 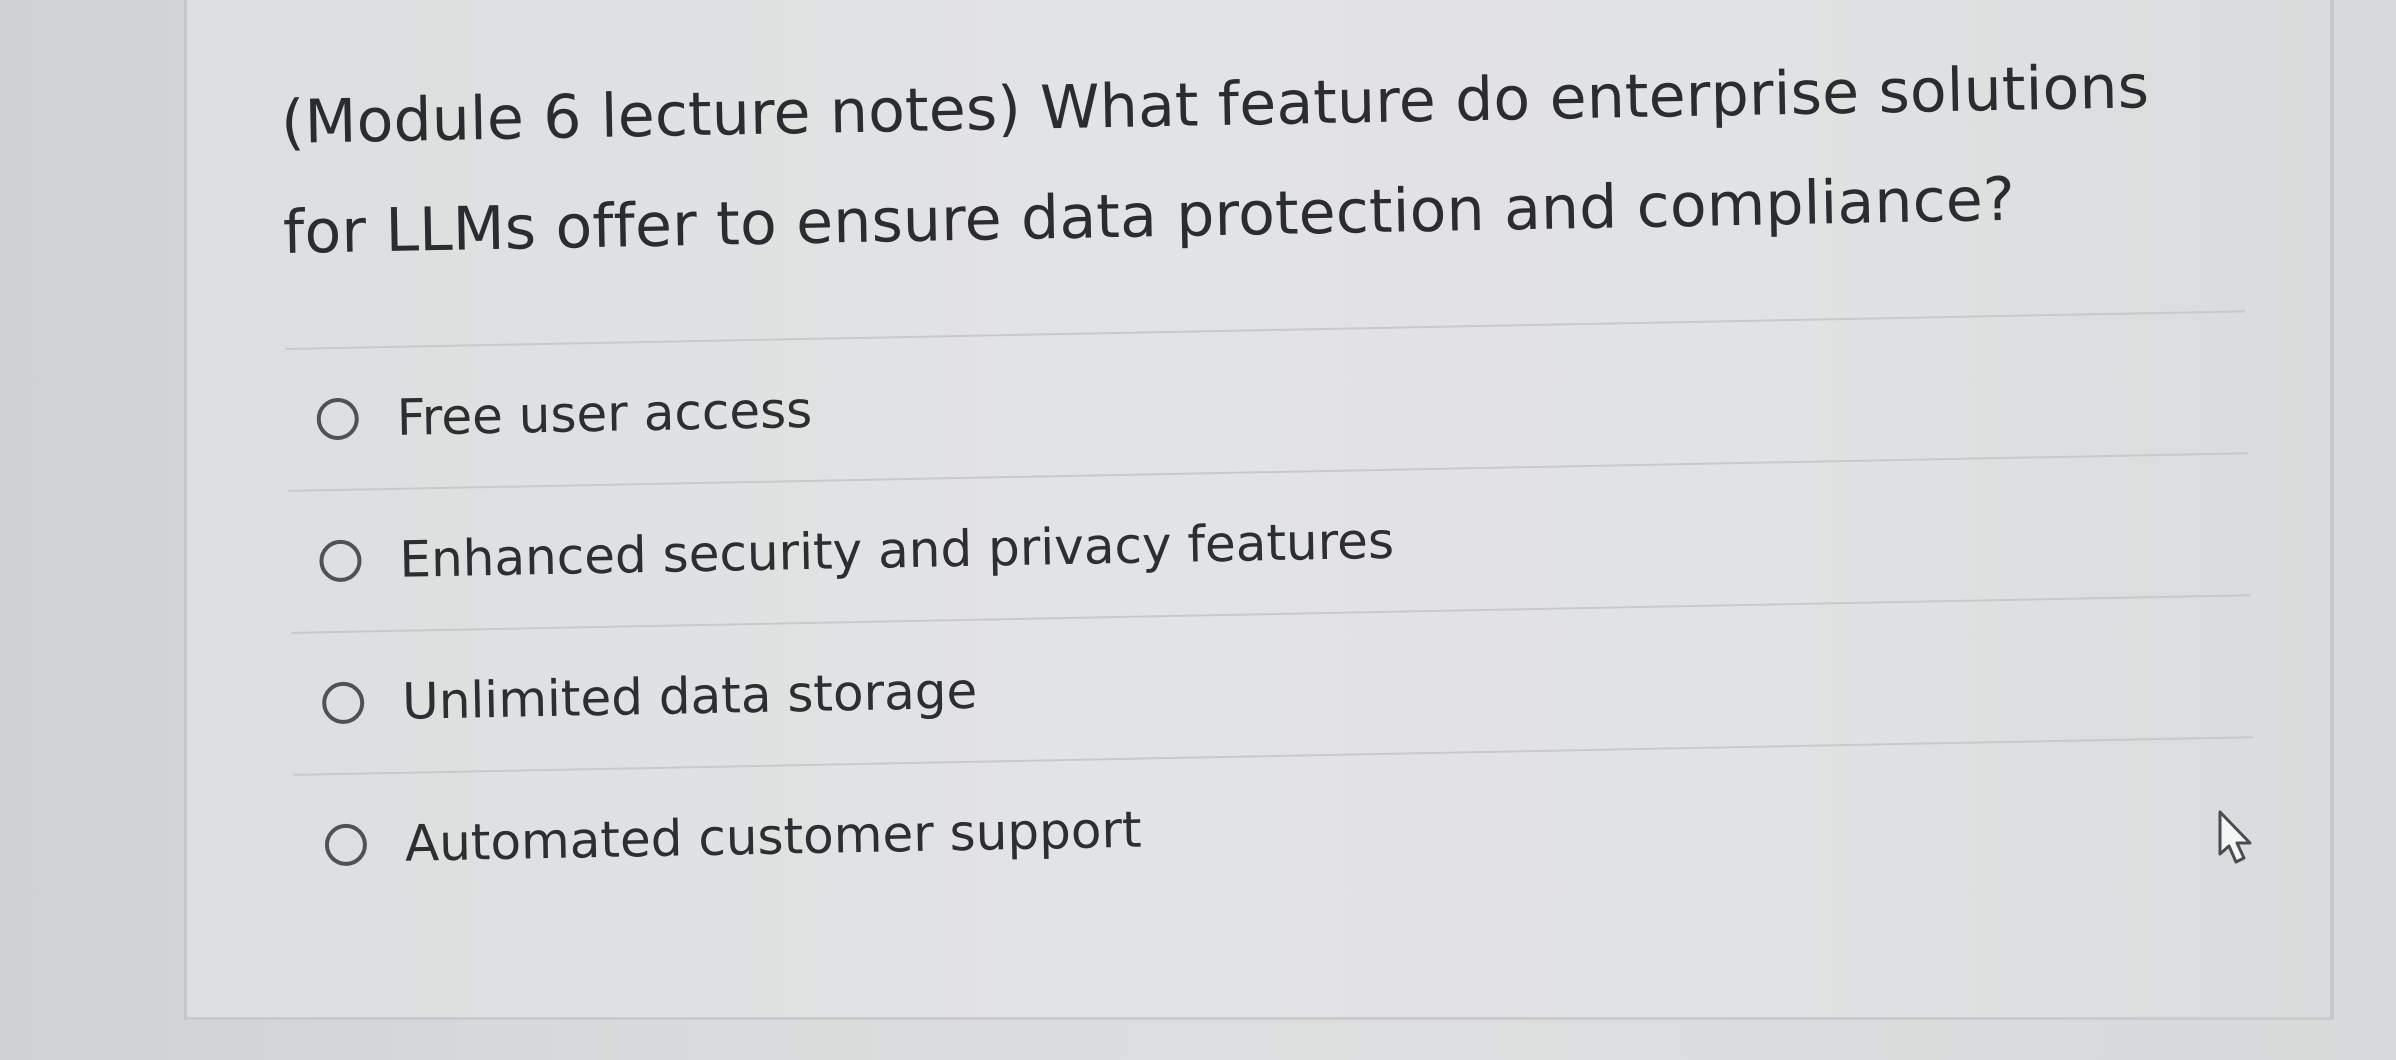 What do you see at coordinates (773, 837) in the screenshot?
I see `option-label: Automated customer support` at bounding box center [773, 837].